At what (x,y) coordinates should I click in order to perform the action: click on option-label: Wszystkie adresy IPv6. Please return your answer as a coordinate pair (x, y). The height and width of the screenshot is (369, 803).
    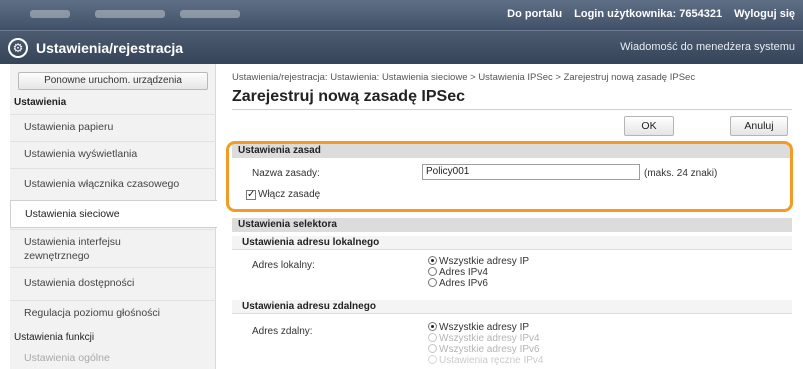
    Looking at the image, I should click on (489, 349).